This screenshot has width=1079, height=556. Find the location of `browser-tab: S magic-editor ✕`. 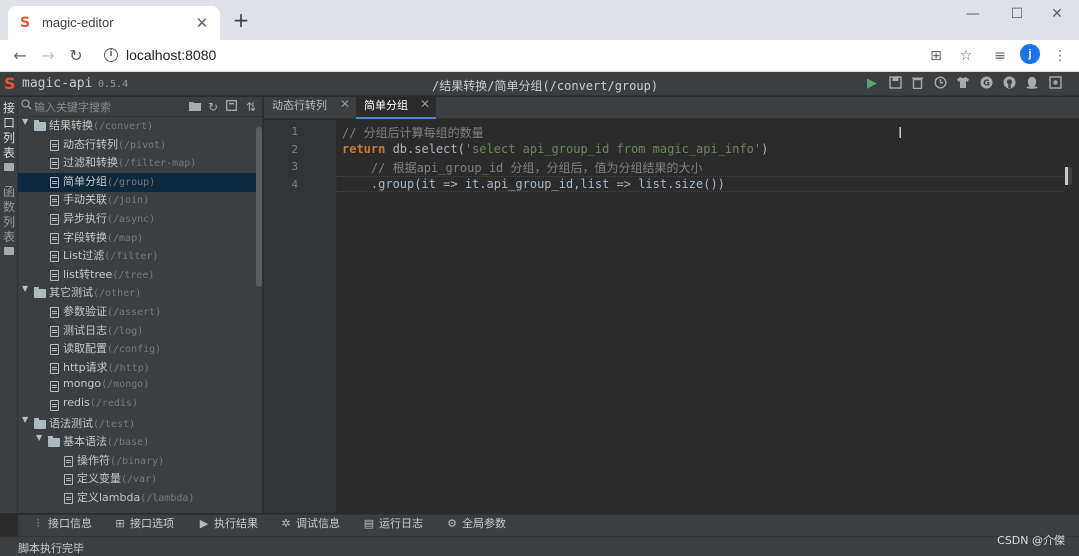

browser-tab: S magic-editor ✕ is located at coordinates (114, 23).